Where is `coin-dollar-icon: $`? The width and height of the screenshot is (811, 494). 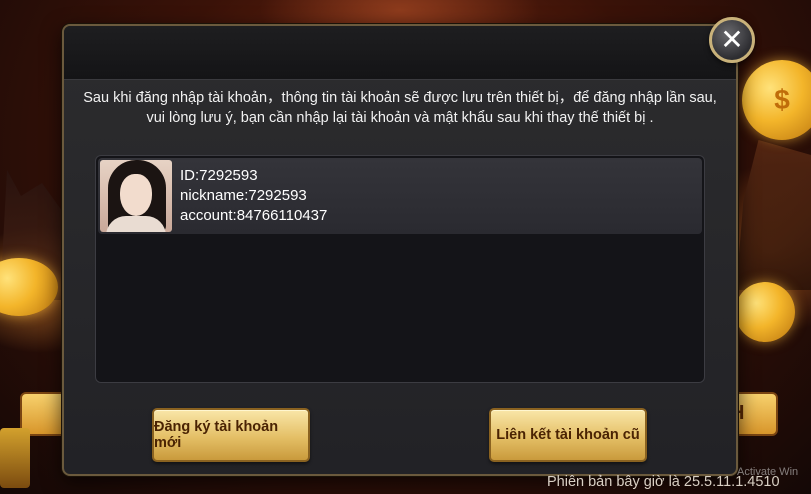 coin-dollar-icon: $ is located at coordinates (782, 99).